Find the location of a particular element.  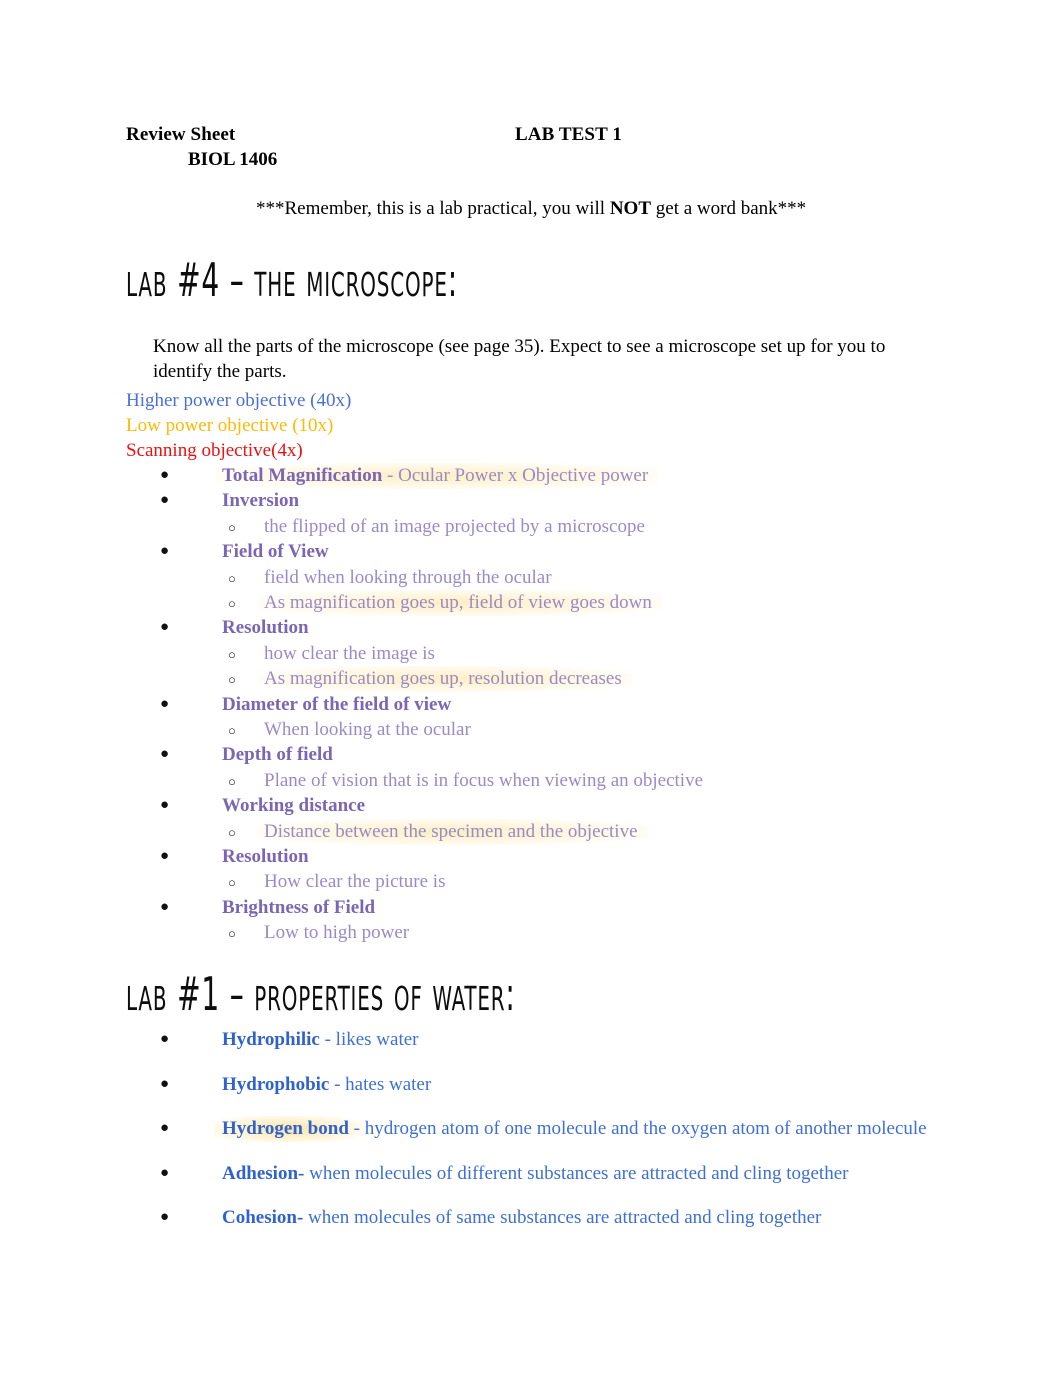

note-emphasis: NOT is located at coordinates (630, 208).